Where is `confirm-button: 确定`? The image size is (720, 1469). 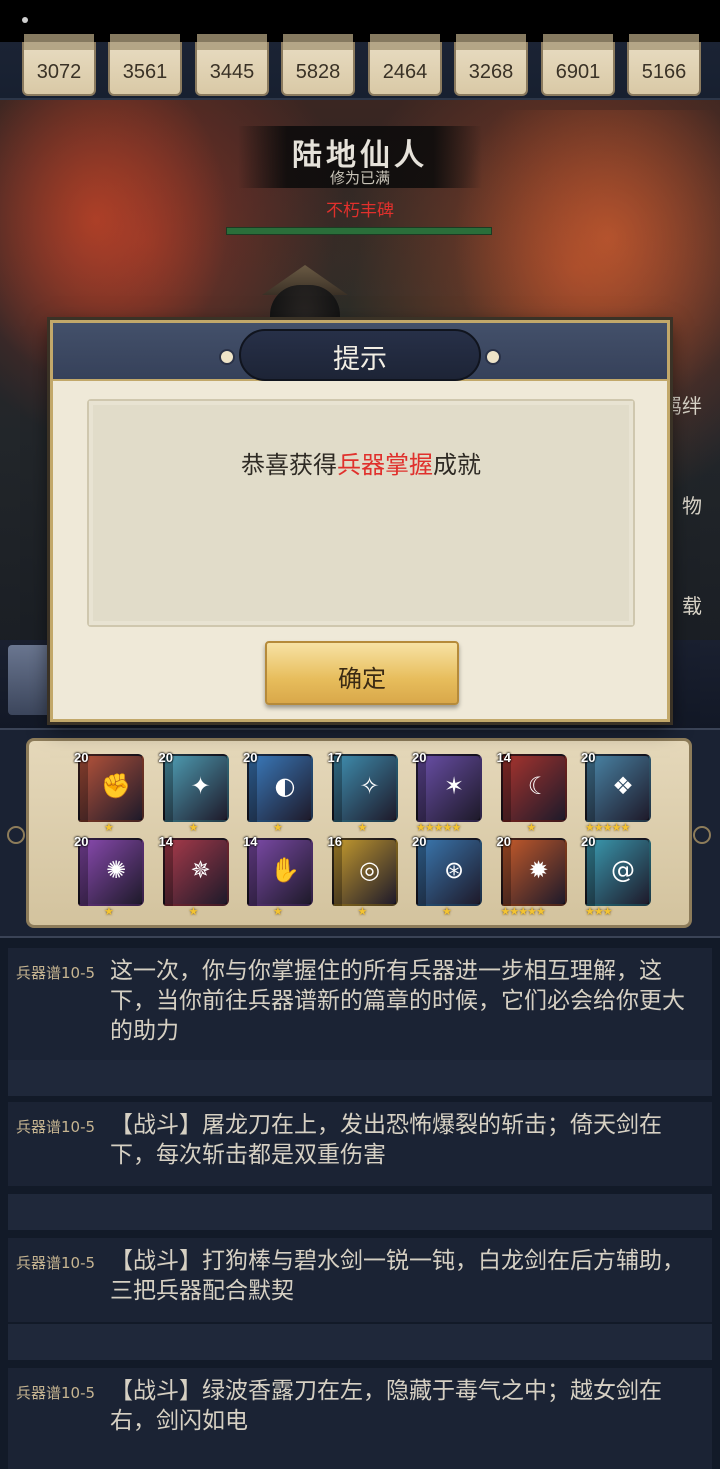 confirm-button: 确定 is located at coordinates (362, 673).